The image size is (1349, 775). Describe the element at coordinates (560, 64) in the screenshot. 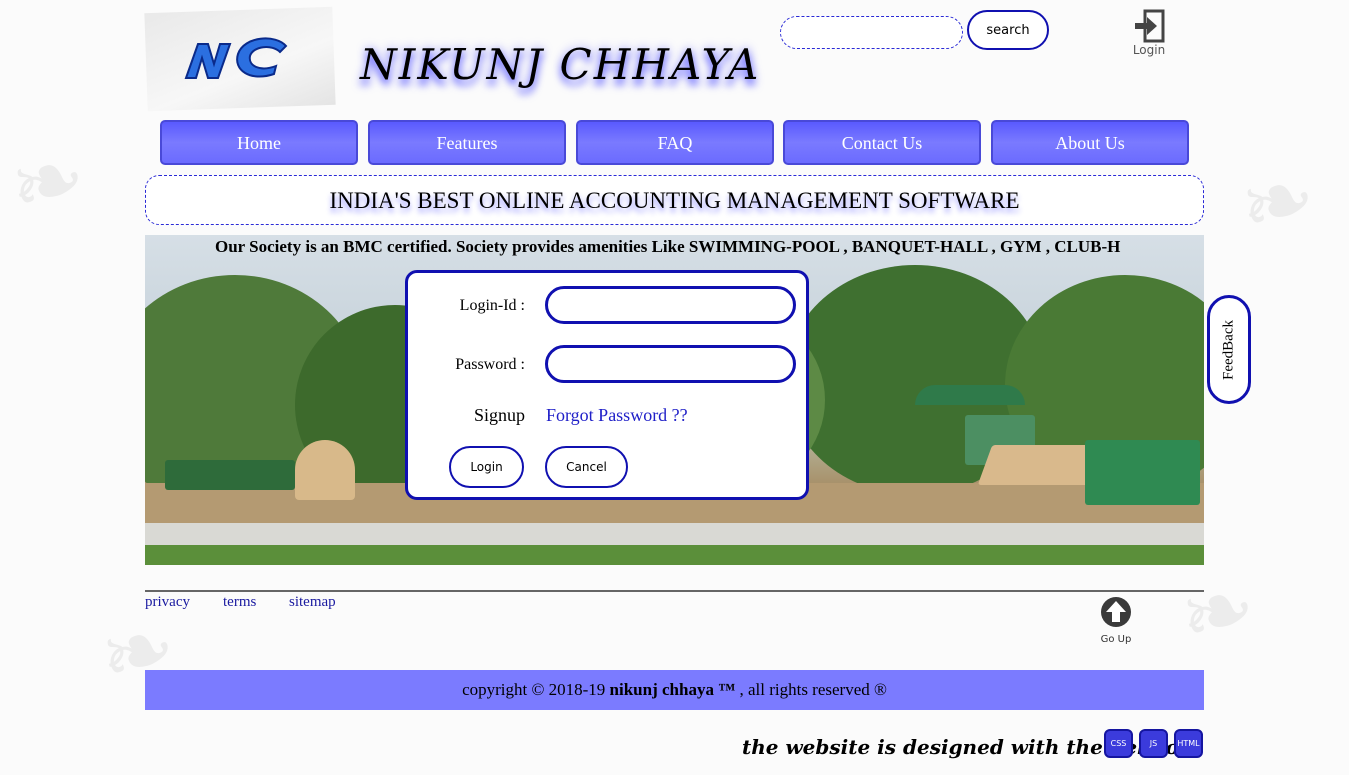

I see `site-title: NIKUNJ CHHAYA` at that location.